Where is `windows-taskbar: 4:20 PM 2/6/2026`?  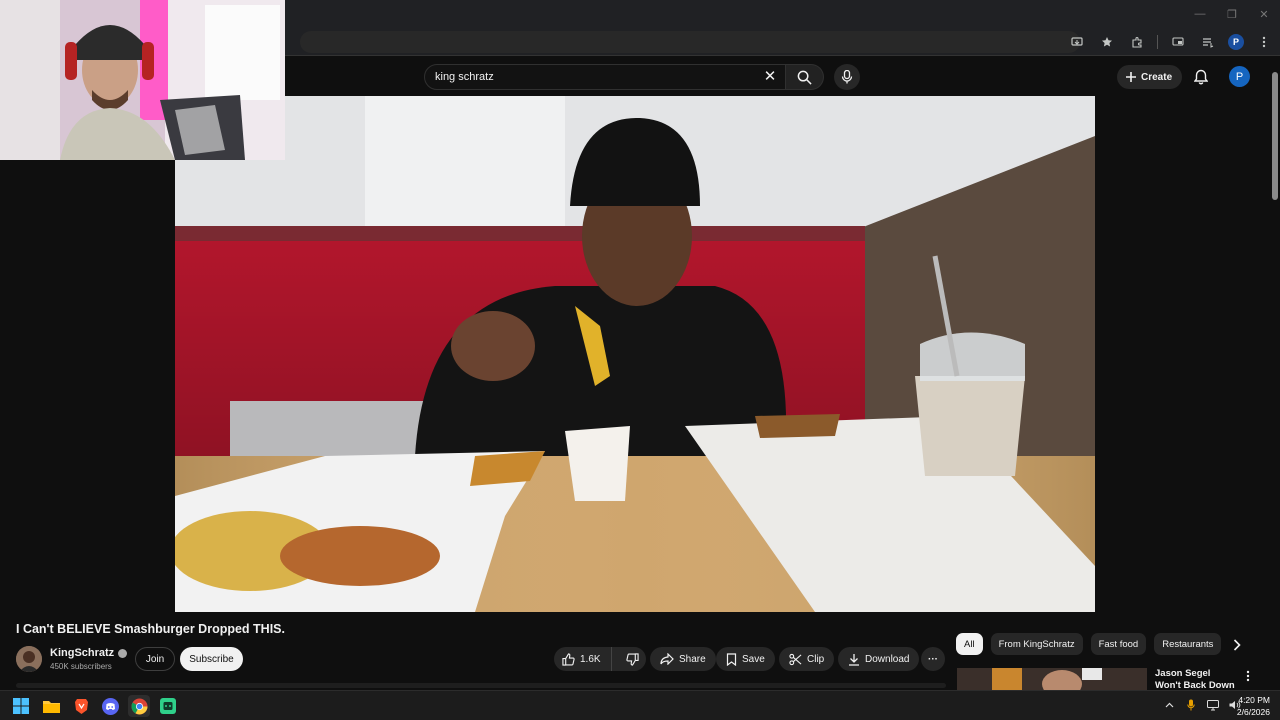 windows-taskbar: 4:20 PM 2/6/2026 is located at coordinates (640, 705).